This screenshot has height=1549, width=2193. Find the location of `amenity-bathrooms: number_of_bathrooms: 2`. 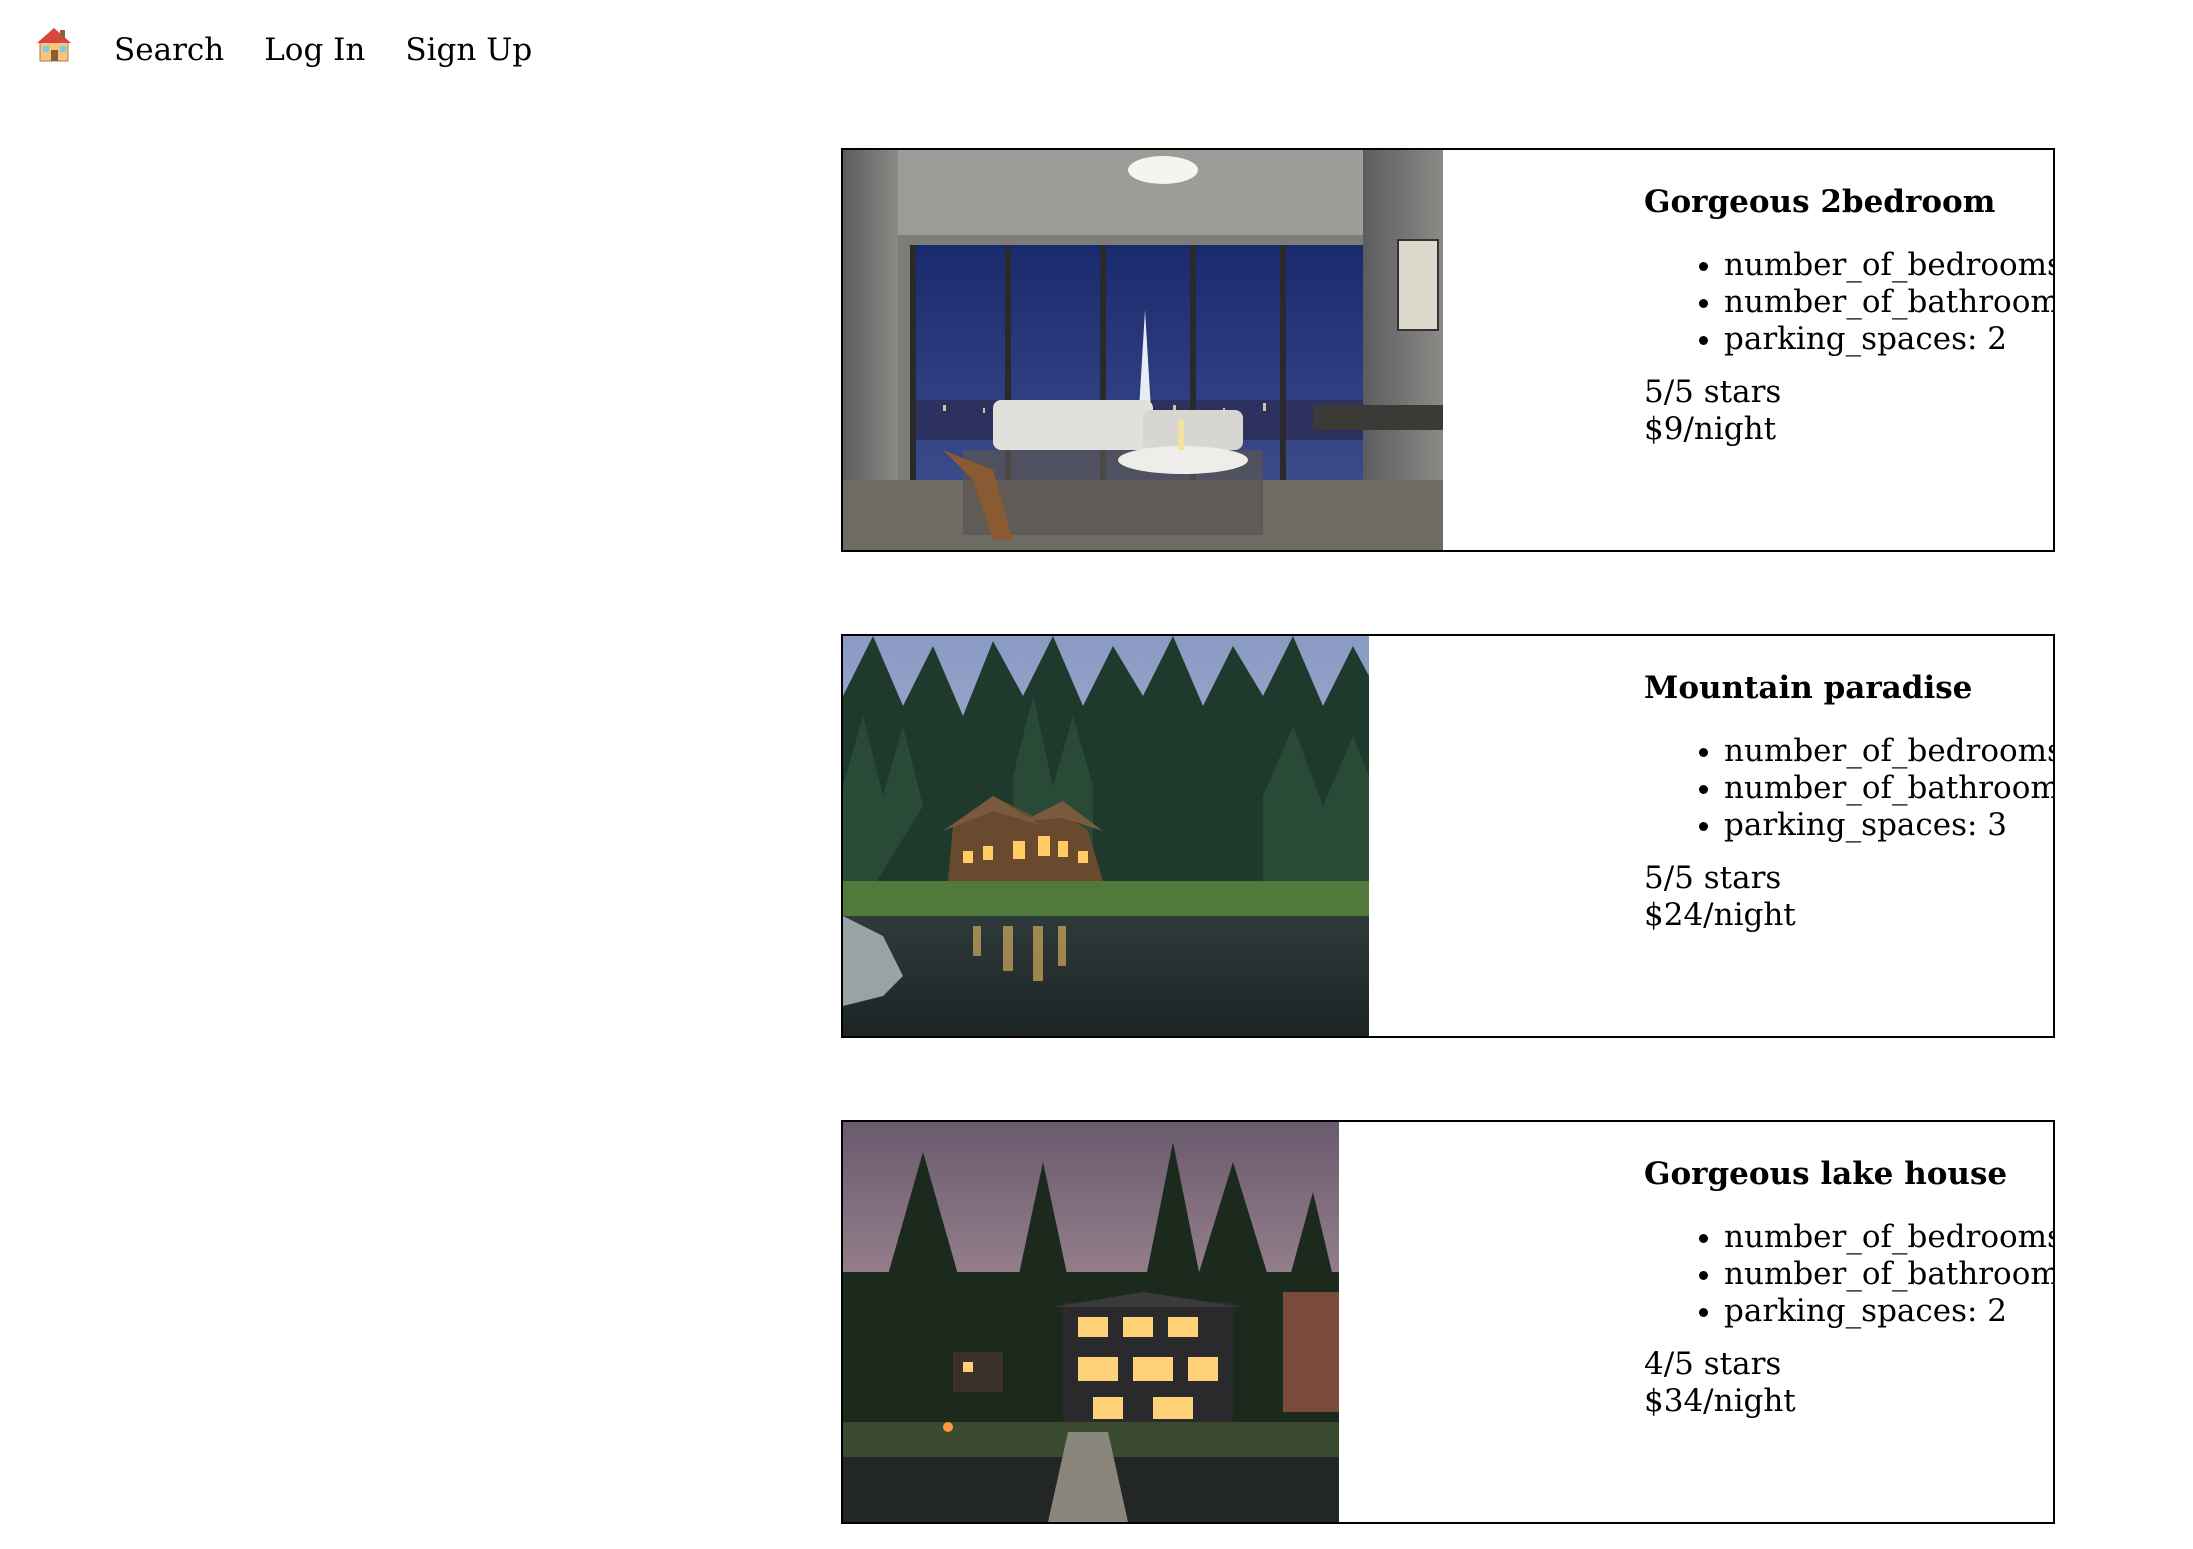

amenity-bathrooms: number_of_bathrooms: 2 is located at coordinates (1888, 302).